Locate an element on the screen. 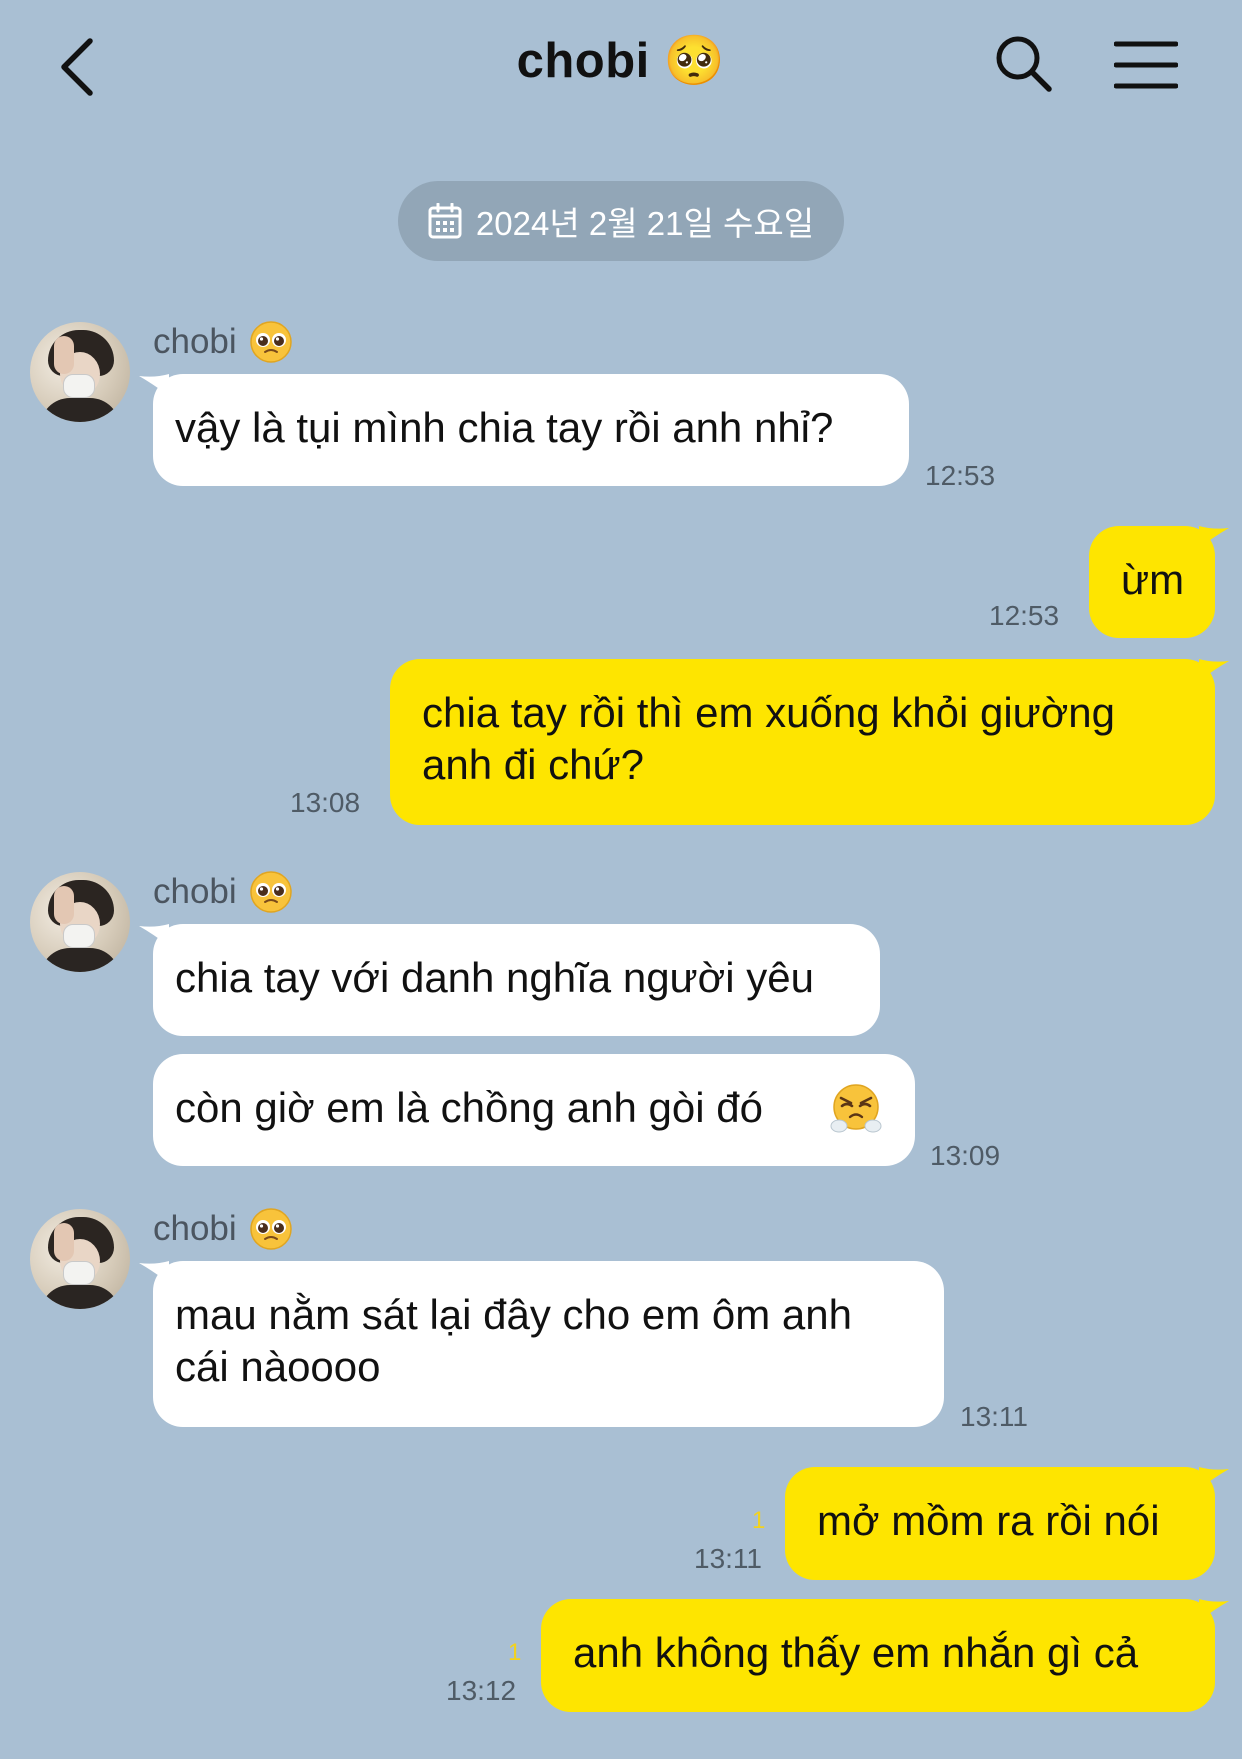 The image size is (1242, 1759). message-text-line: cái nàoooo is located at coordinates (278, 1366).